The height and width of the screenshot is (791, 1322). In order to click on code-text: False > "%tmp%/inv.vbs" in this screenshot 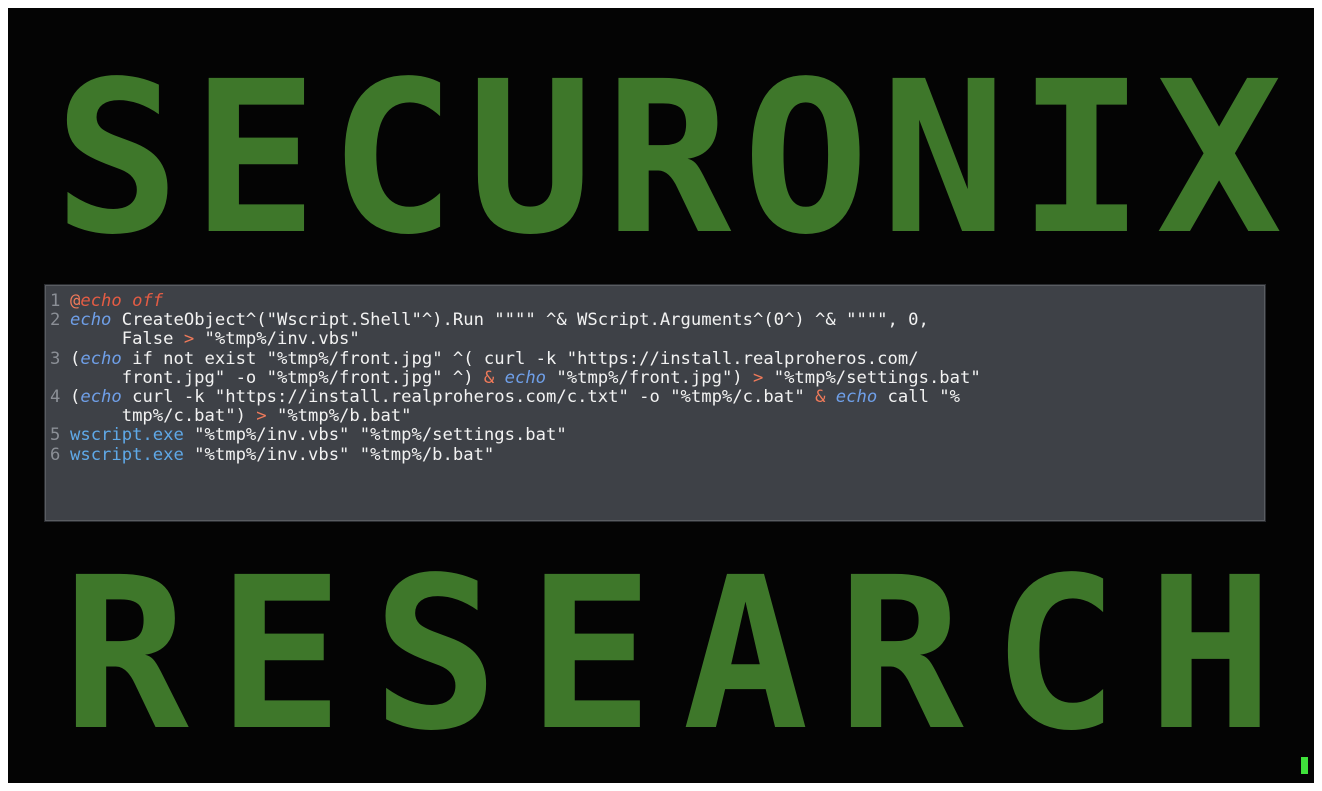, I will do `click(215, 339)`.